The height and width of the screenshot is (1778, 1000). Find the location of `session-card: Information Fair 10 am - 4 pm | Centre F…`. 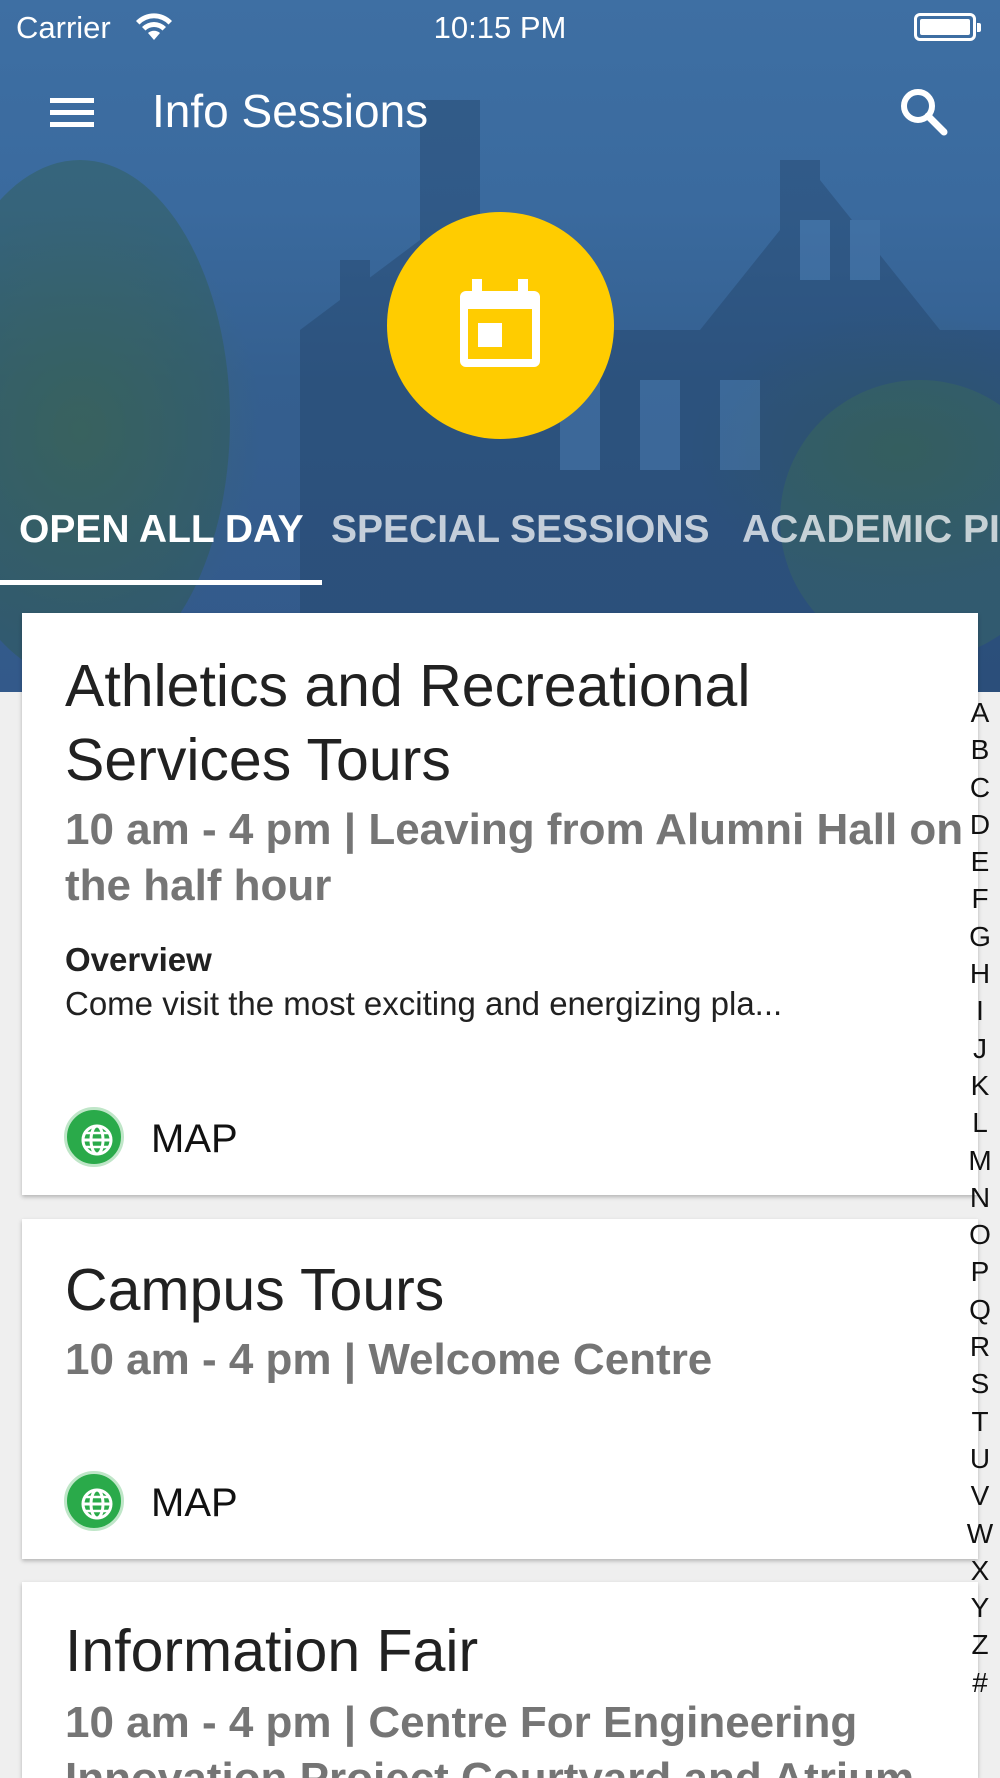

session-card: Information Fair 10 am - 4 pm | Centre F… is located at coordinates (500, 1680).